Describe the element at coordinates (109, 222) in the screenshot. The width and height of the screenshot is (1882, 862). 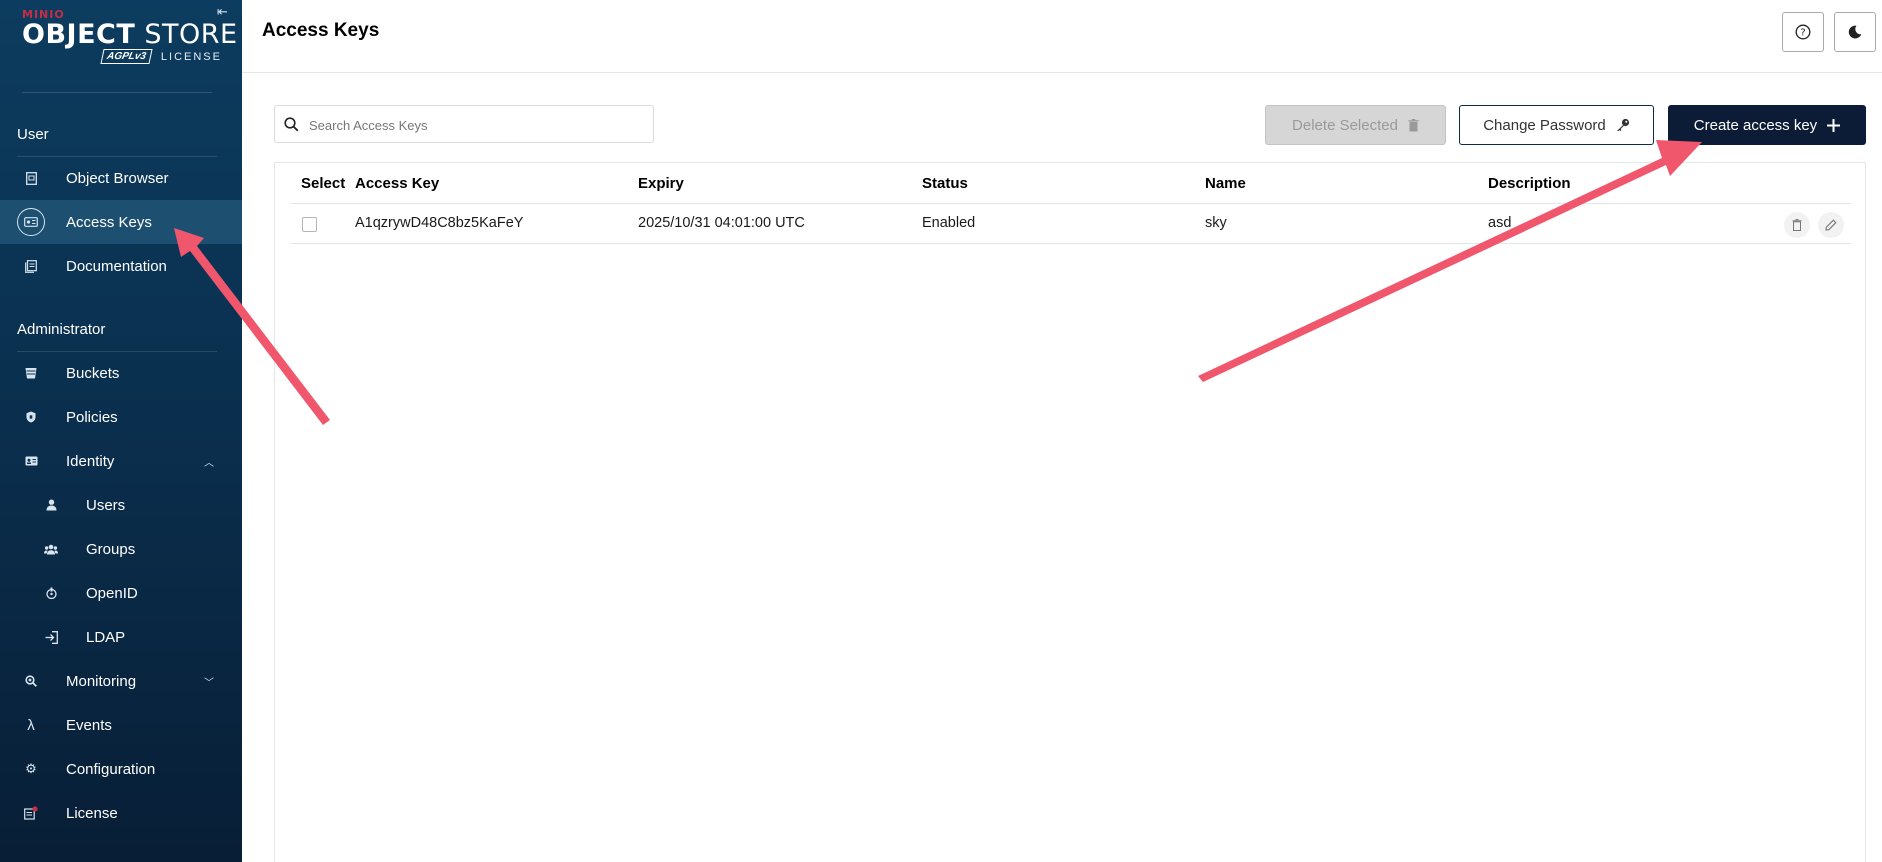
I see `sidebar-item-label: Access Keys` at that location.